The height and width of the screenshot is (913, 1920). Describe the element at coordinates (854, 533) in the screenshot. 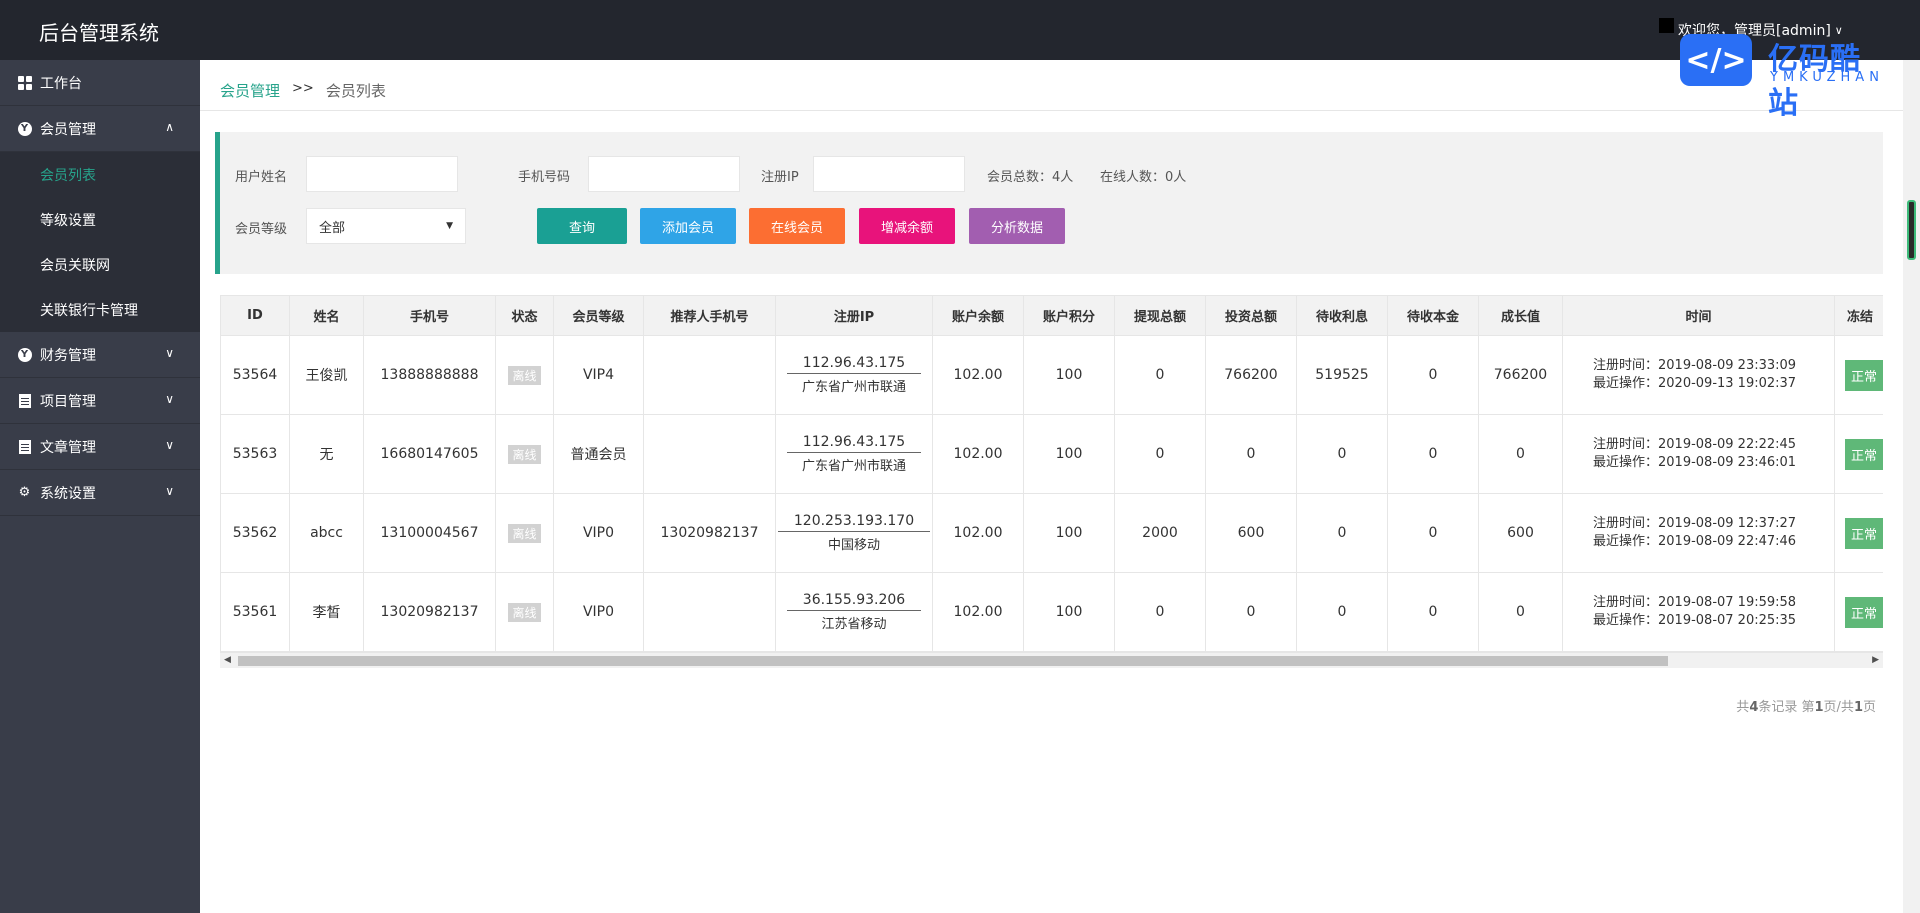

I see `cell-ip: 120.253.193.170 中国移动` at that location.